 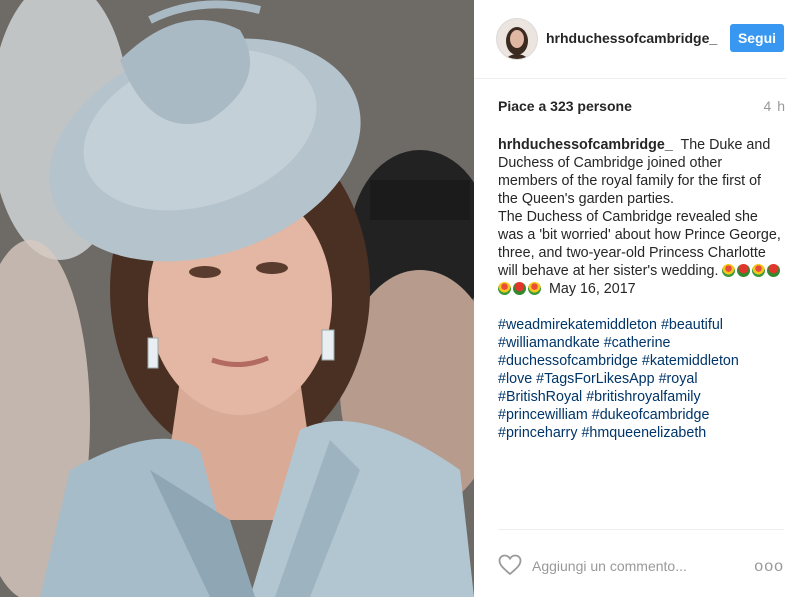 I want to click on hashtag-link: #duchessofcambridge, so click(x=568, y=361).